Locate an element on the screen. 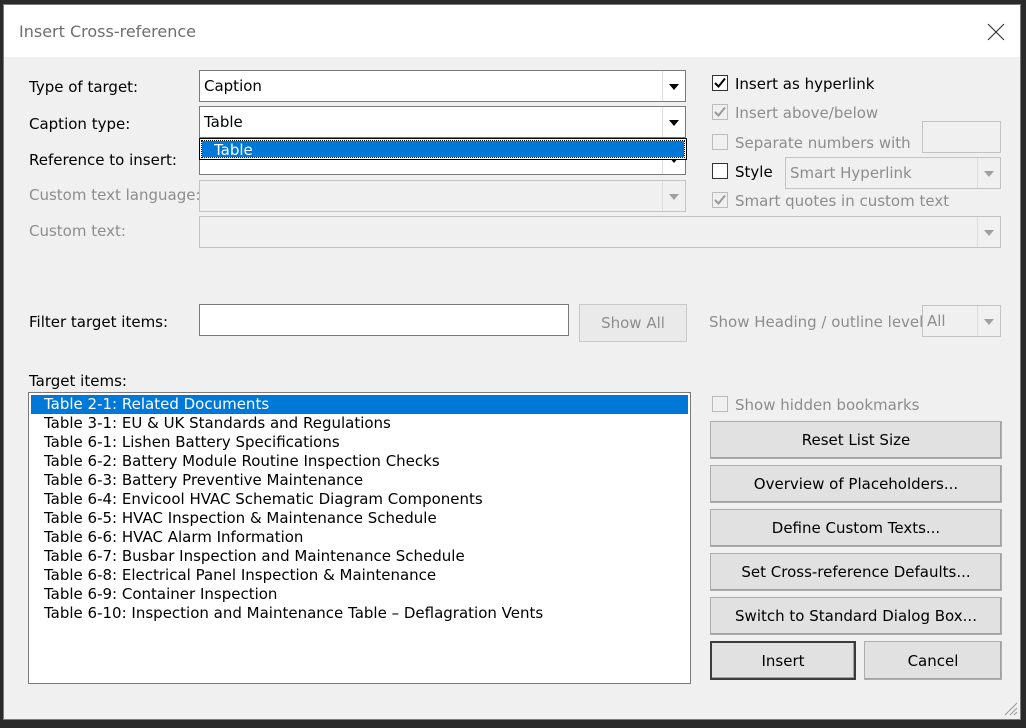 This screenshot has width=1026, height=728. smart-quotes-checkbox is located at coordinates (720, 200).